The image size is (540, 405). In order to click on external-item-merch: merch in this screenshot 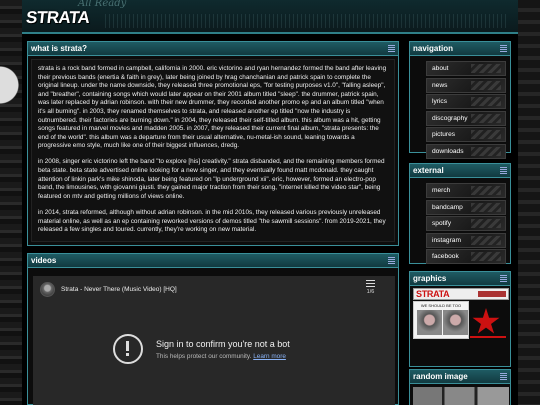, I will do `click(466, 190)`.